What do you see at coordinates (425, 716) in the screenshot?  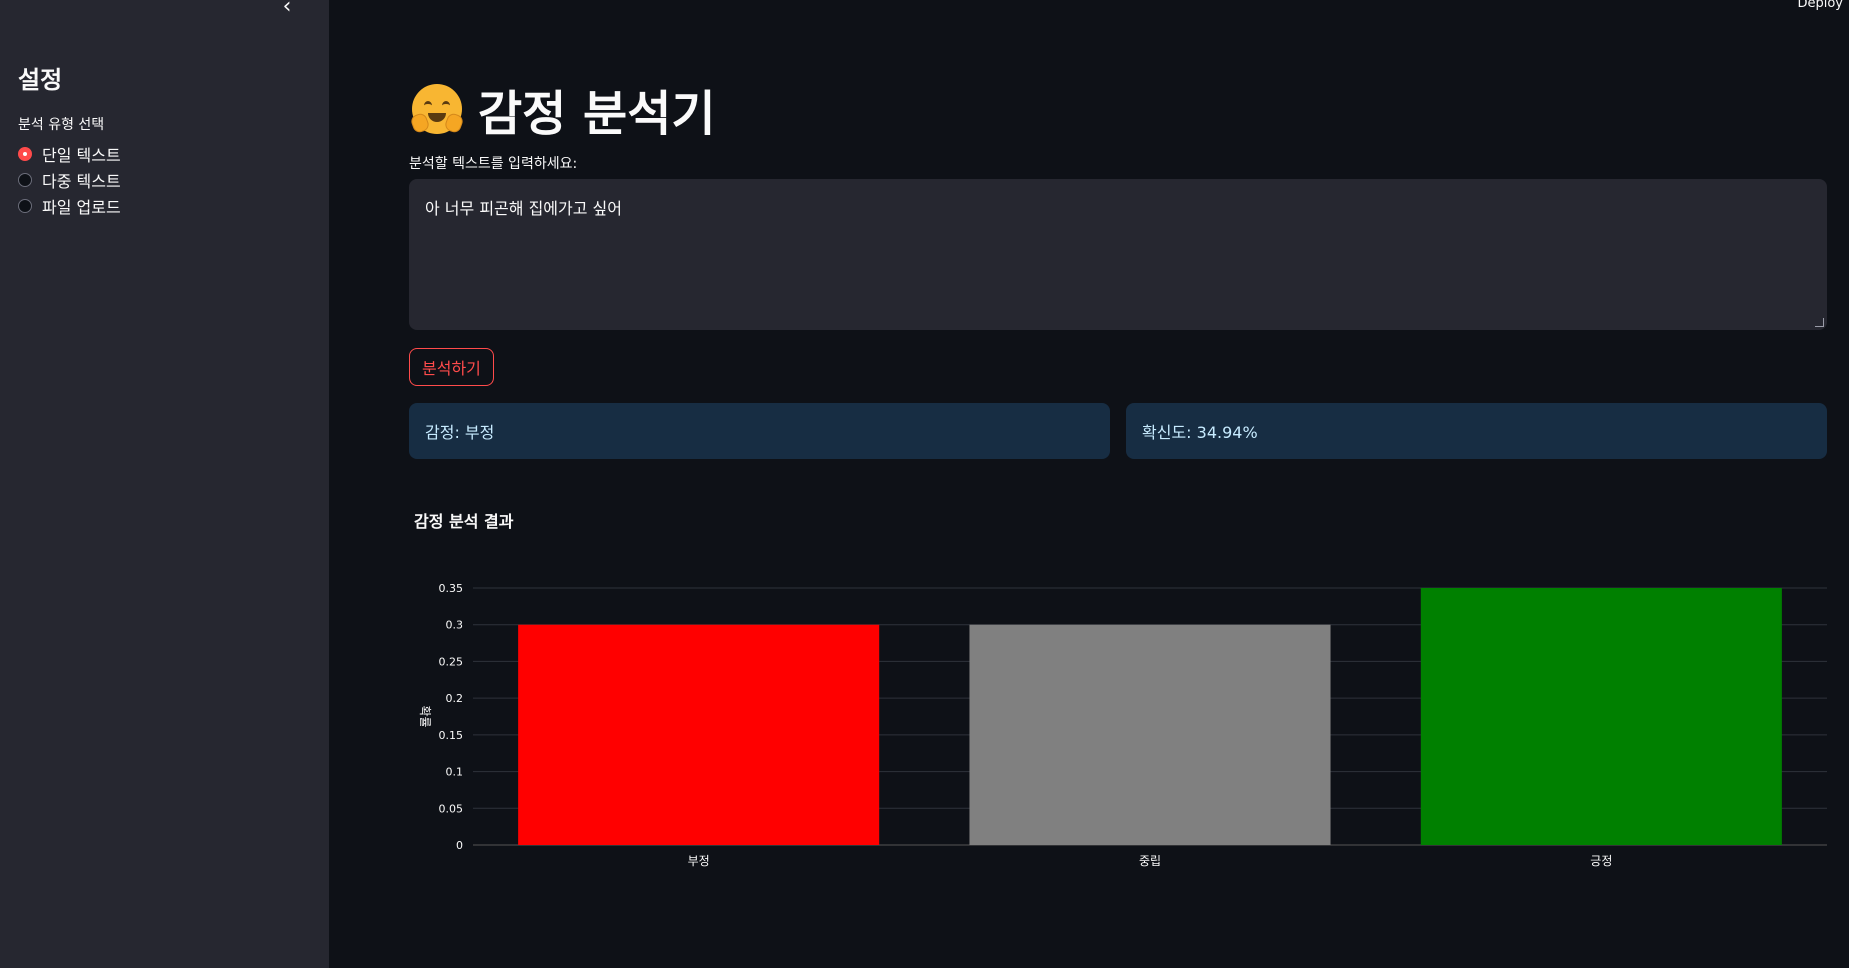 I see `y-axis-label: 확률` at bounding box center [425, 716].